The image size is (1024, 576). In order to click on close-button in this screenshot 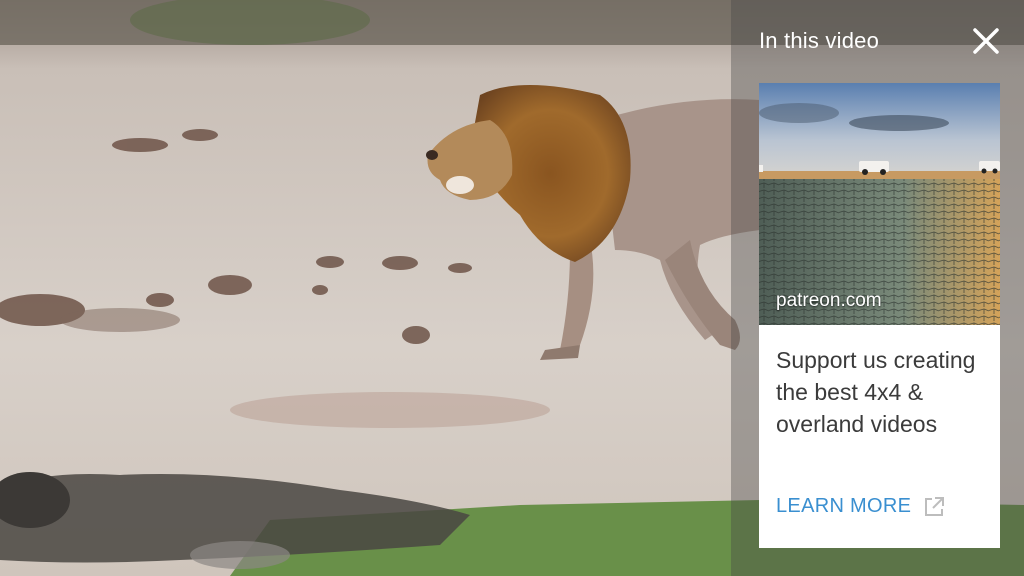, I will do `click(986, 41)`.